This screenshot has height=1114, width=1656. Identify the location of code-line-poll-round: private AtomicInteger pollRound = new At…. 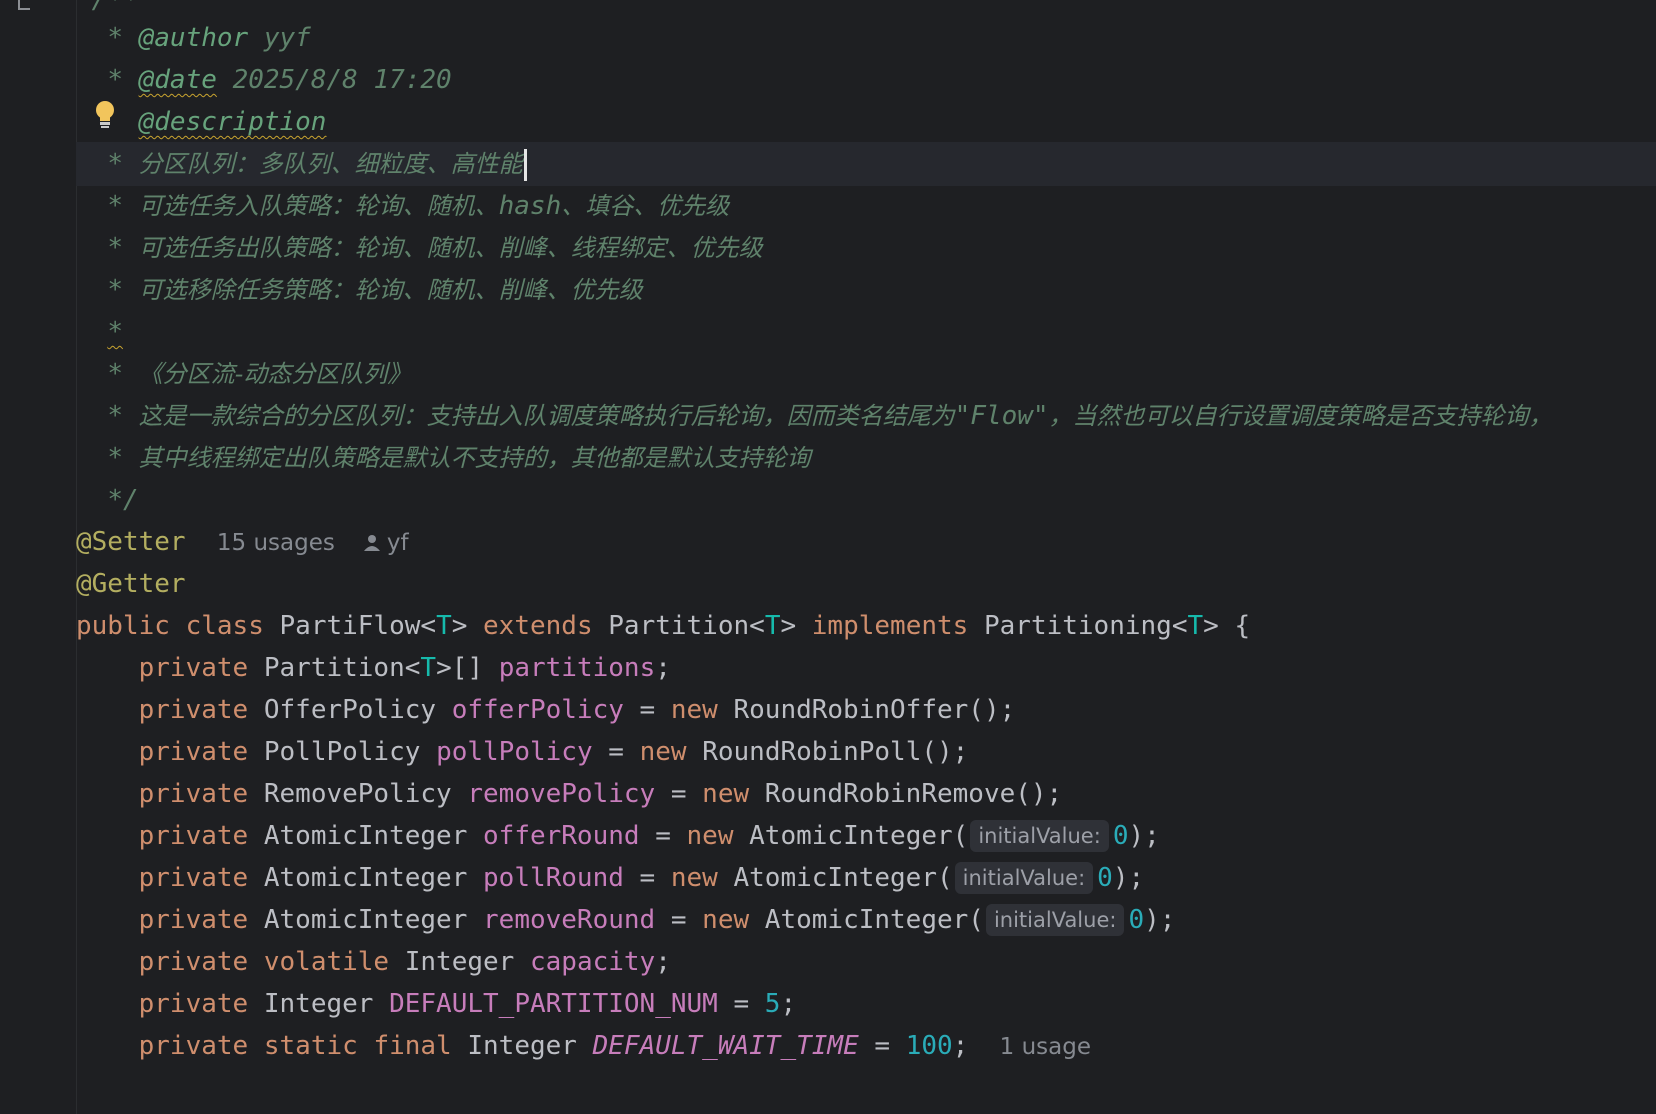
(641, 878).